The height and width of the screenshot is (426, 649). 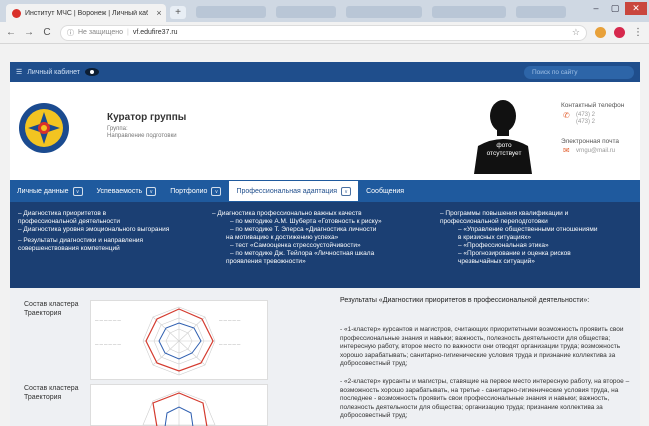 What do you see at coordinates (595, 151) in the screenshot?
I see `email-link: vrngu@mail.ru` at bounding box center [595, 151].